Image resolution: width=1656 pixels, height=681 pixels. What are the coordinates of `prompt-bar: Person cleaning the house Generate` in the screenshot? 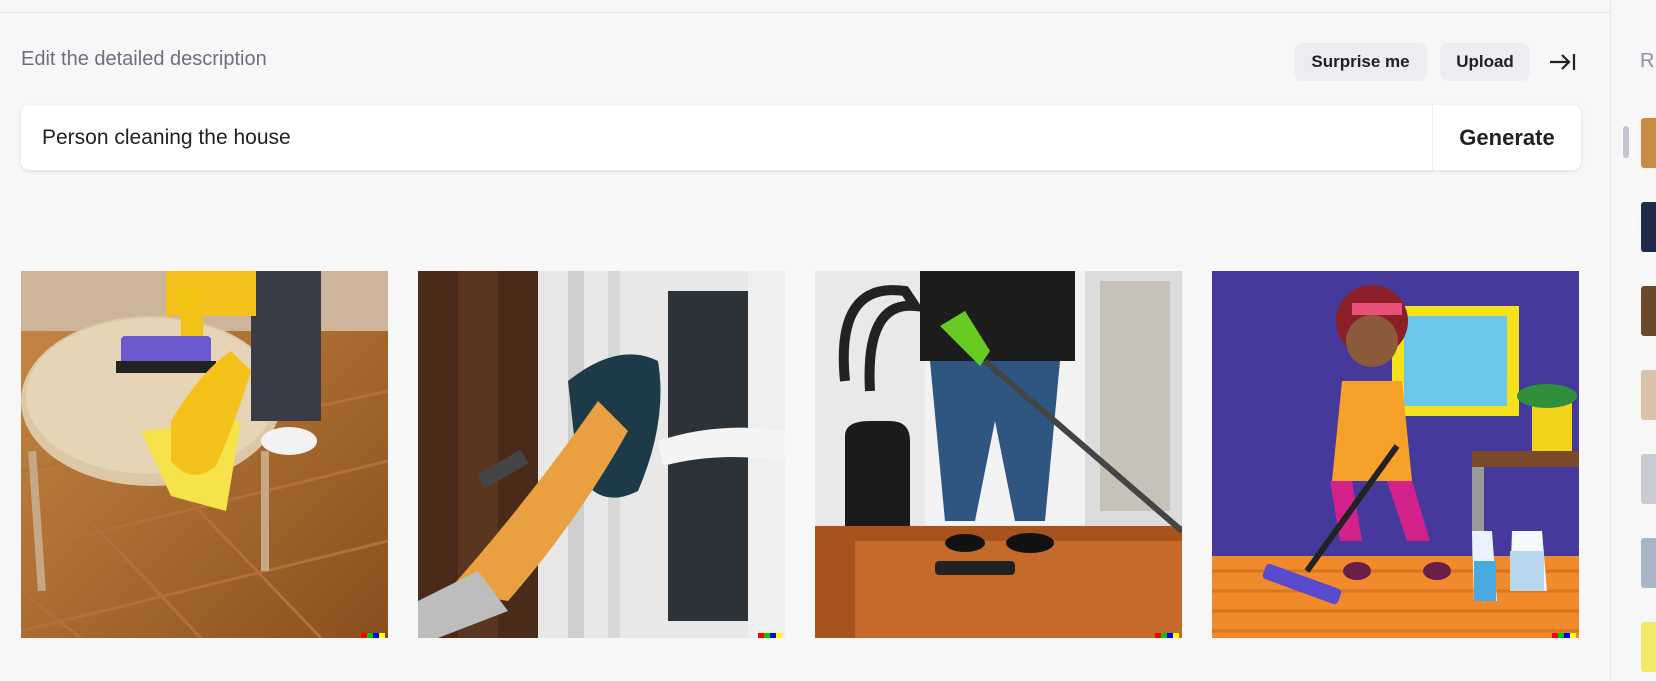 It's located at (801, 137).